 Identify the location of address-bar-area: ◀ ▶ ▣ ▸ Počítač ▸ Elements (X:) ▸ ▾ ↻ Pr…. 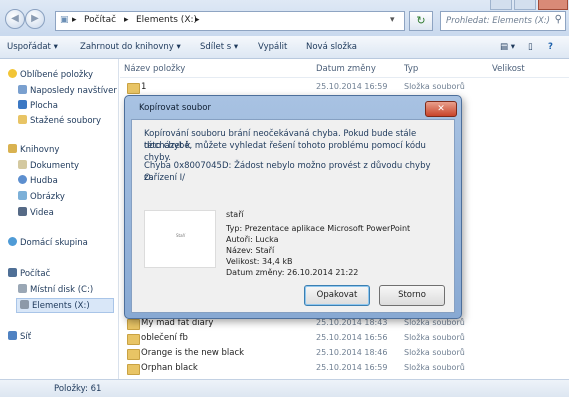
(284, 18).